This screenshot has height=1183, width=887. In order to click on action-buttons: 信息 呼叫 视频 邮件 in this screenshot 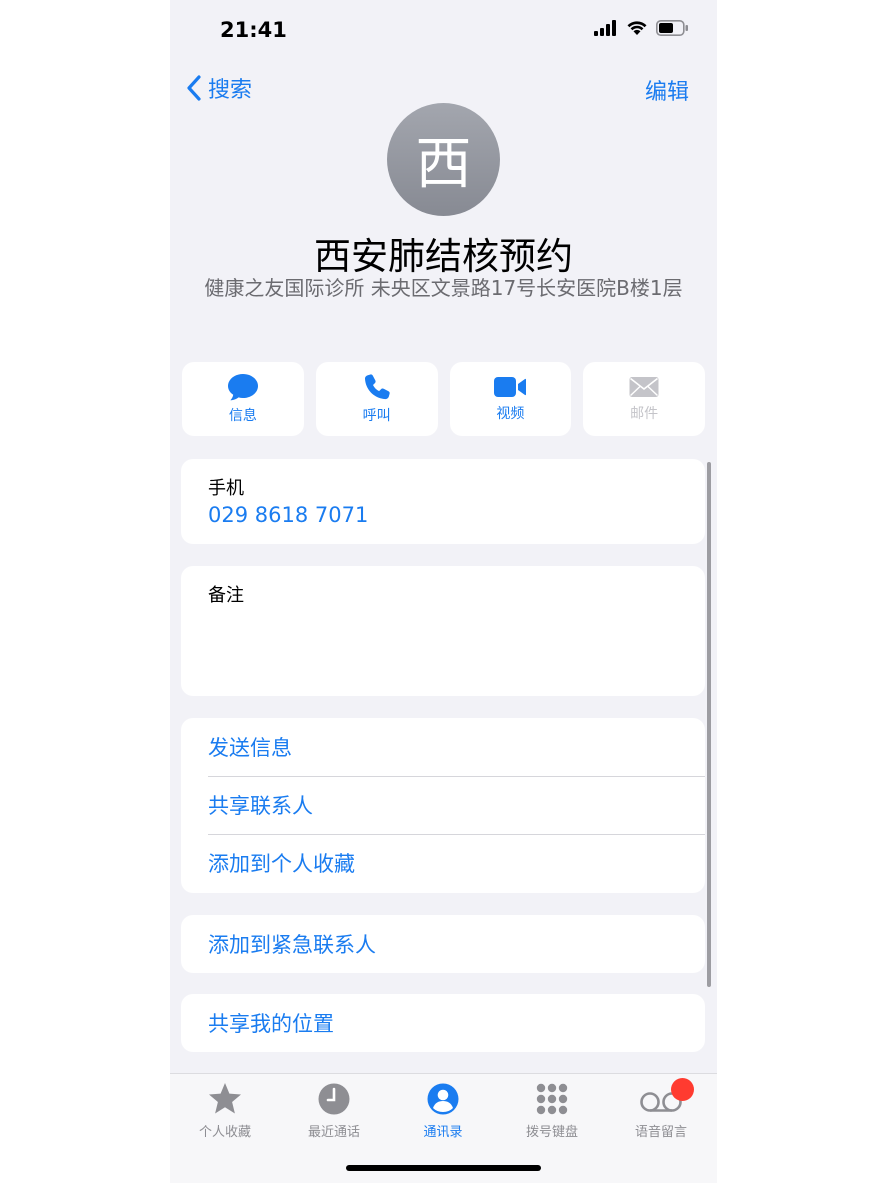, I will do `click(443, 399)`.